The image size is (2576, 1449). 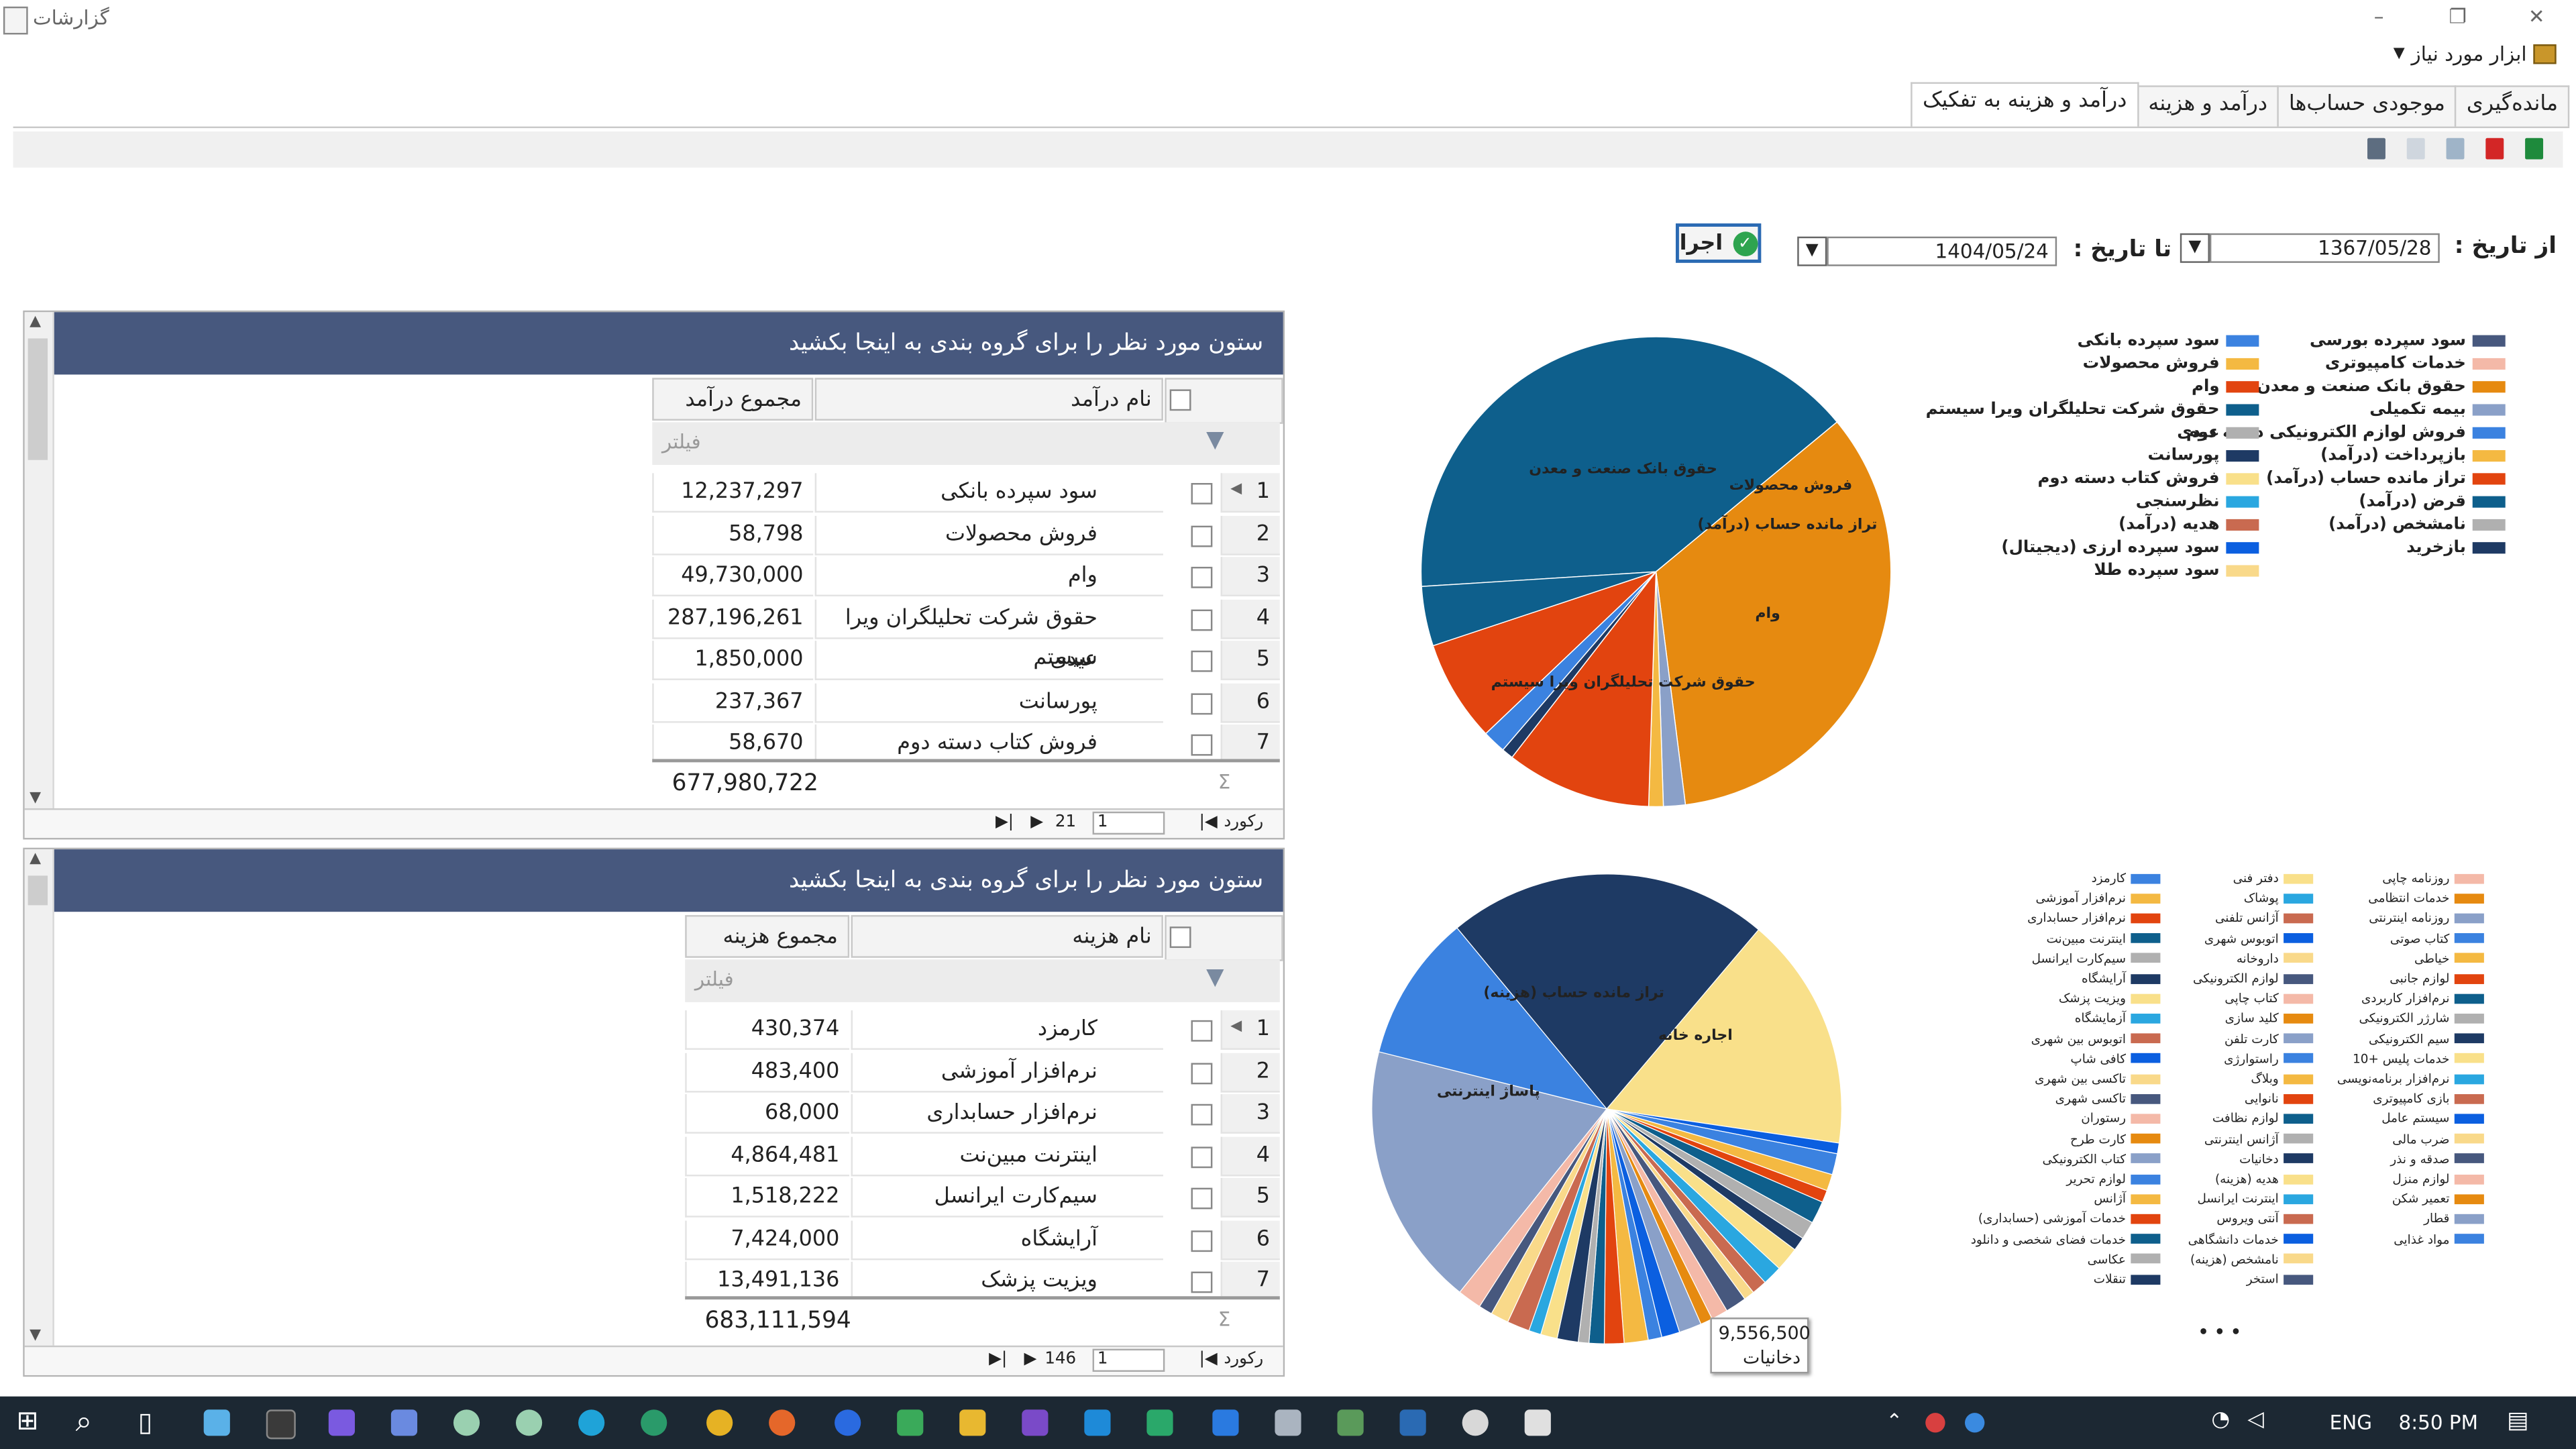 I want to click on legend-item: تراز مانده حساب (درآمد), so click(x=2386, y=479).